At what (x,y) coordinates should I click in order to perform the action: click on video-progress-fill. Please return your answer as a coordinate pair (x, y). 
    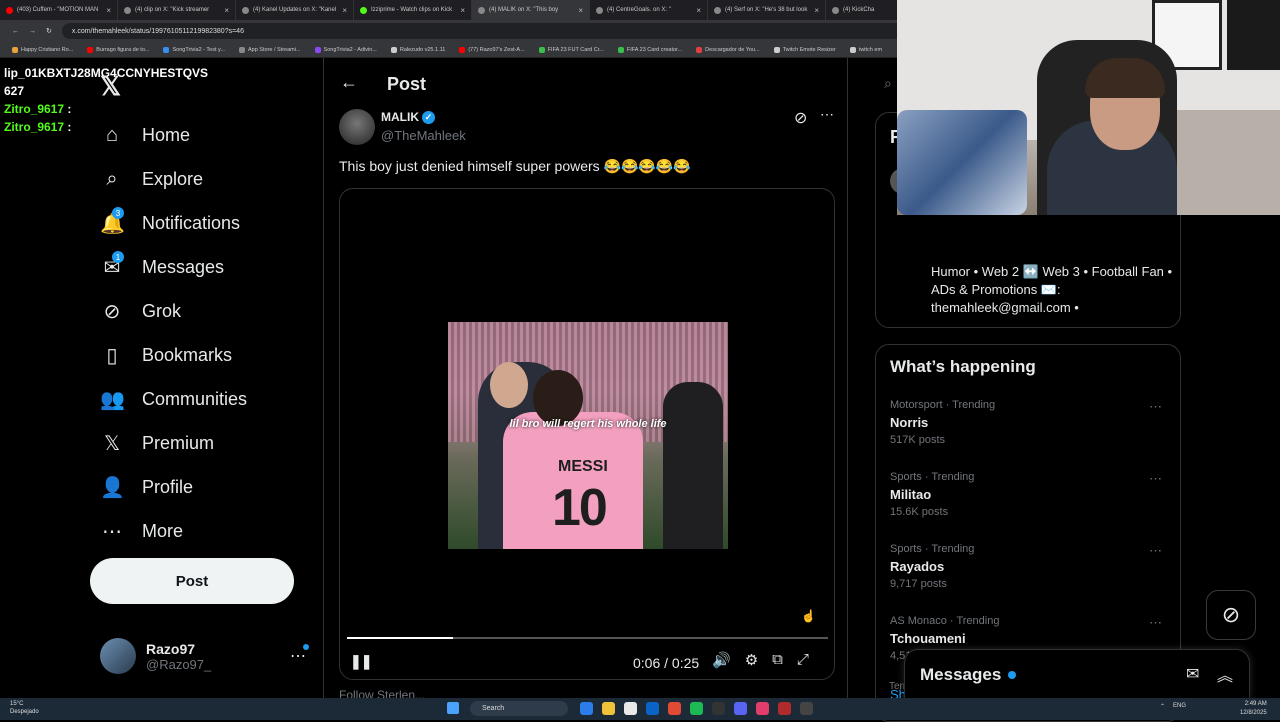
    Looking at the image, I should click on (400, 638).